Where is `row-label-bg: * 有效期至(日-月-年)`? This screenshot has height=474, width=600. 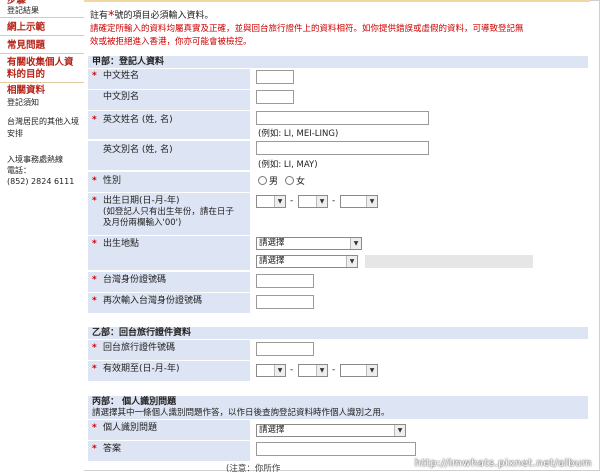 row-label-bg: * 有效期至(日-月-年) is located at coordinates (169, 371).